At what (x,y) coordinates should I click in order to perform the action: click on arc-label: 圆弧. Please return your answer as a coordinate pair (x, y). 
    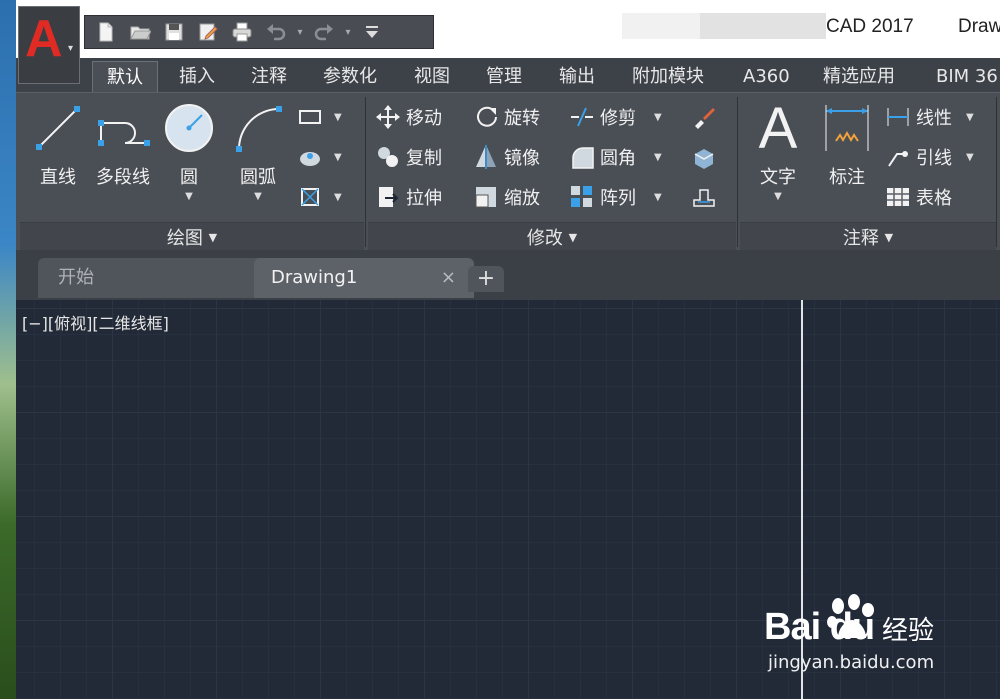
    Looking at the image, I should click on (258, 177).